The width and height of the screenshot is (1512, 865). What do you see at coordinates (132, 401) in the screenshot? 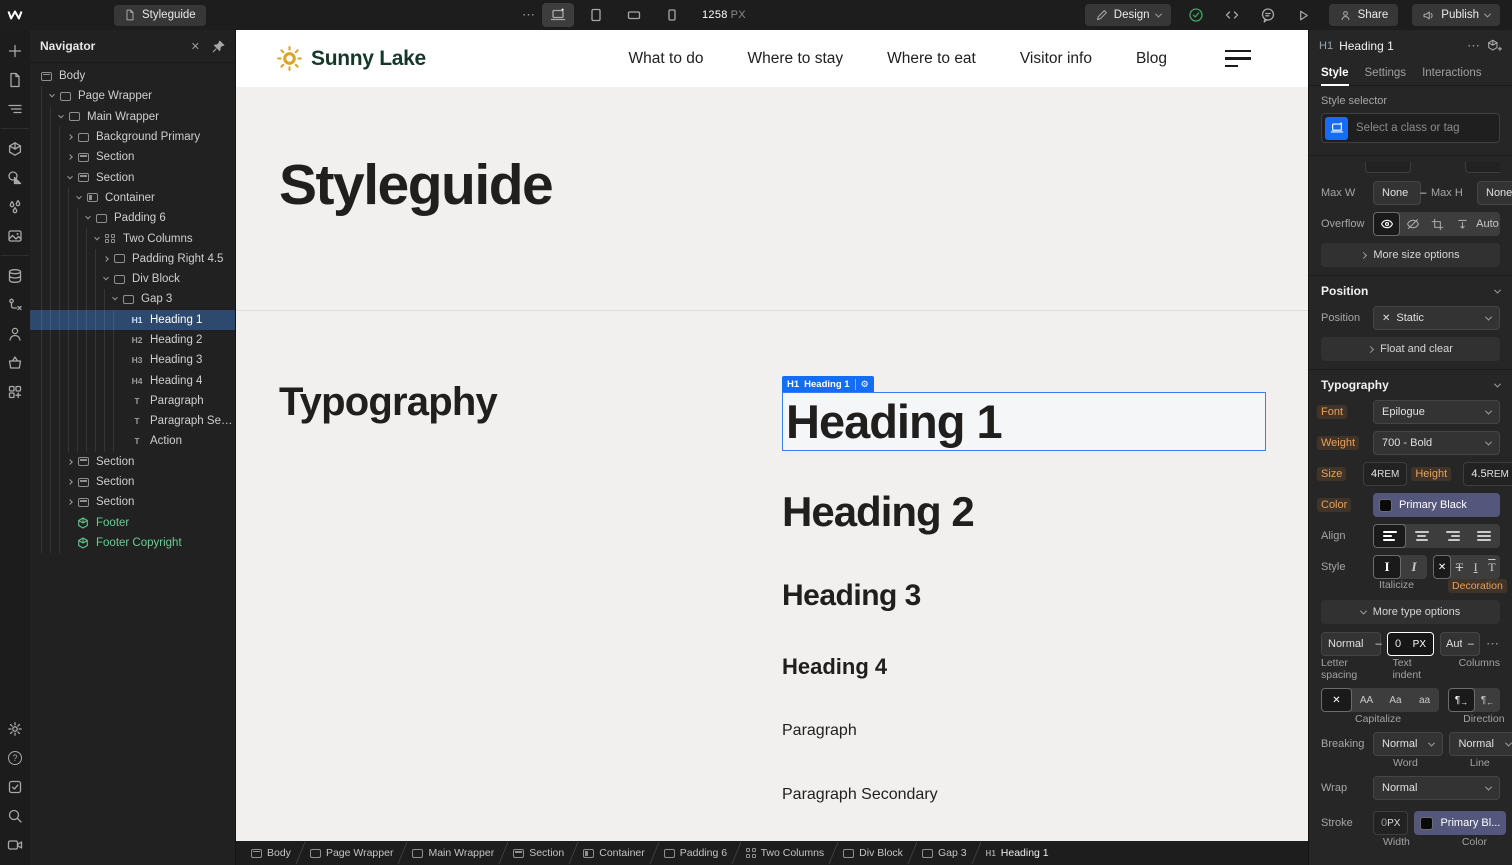
I see `navigator-item-paragraph: T Paragraph` at bounding box center [132, 401].